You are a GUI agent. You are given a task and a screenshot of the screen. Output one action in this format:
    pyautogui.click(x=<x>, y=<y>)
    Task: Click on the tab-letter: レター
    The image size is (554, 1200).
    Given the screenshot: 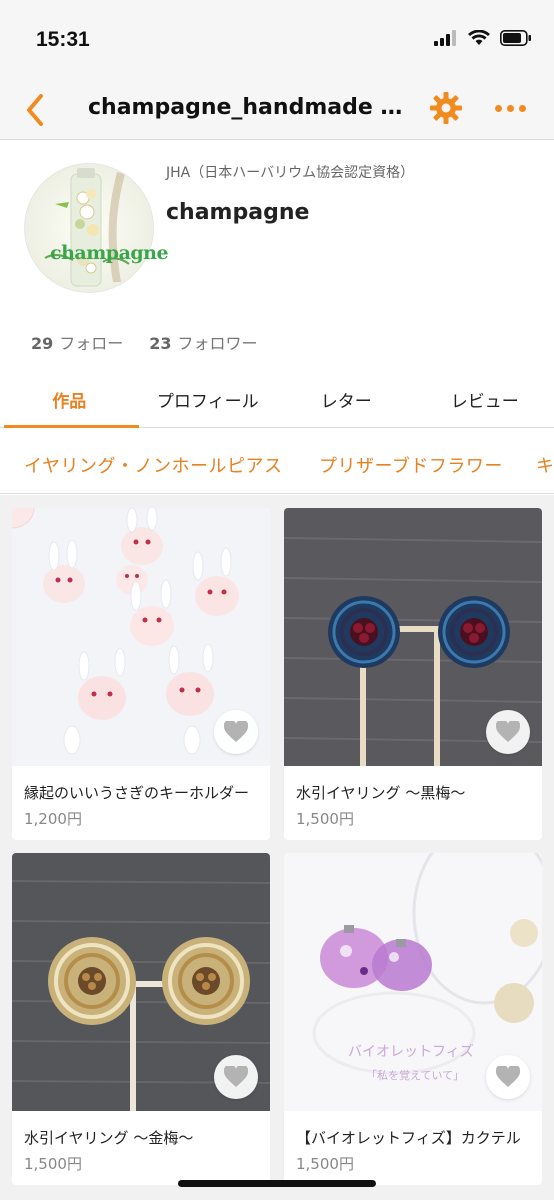 What is the action you would take?
    pyautogui.click(x=346, y=399)
    